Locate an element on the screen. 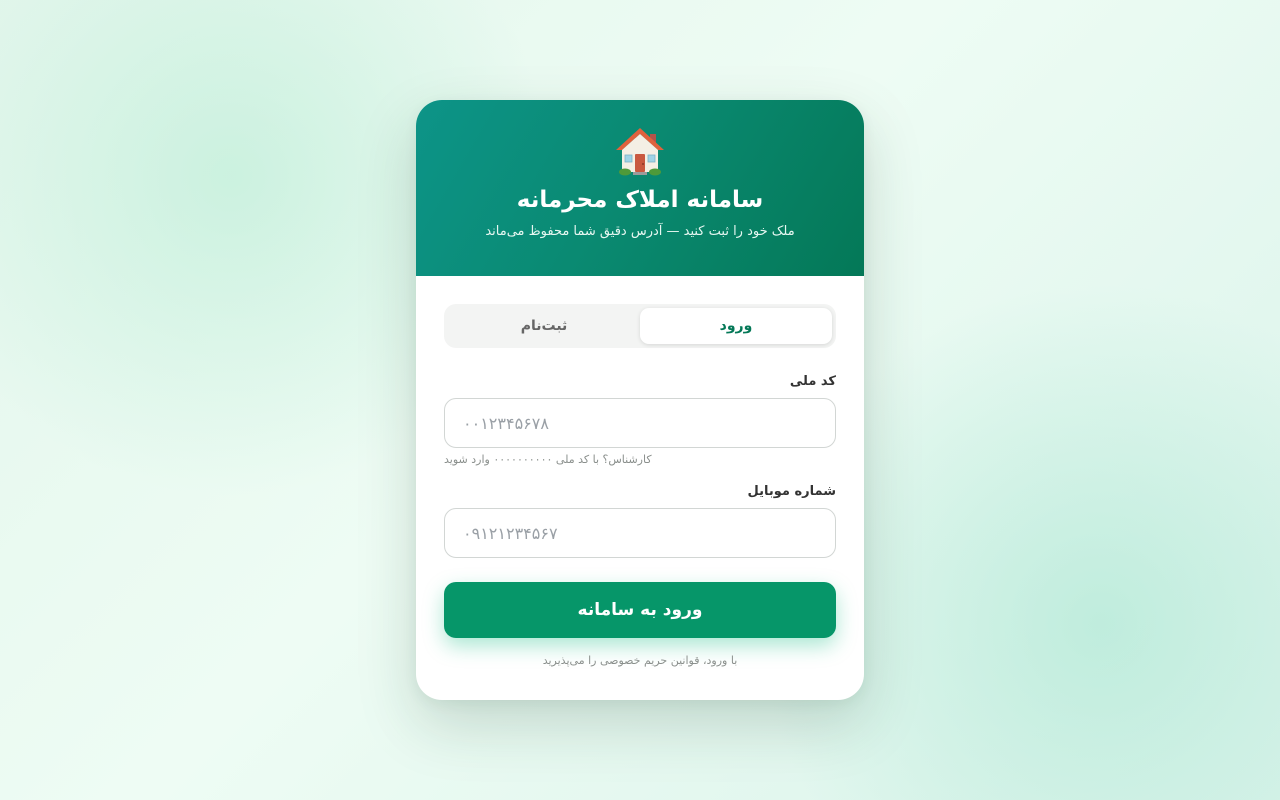 The image size is (1280, 800). privacy-terms-note: با ورود، قوانین حریم خصوصی را می‌پذیرید is located at coordinates (640, 660).